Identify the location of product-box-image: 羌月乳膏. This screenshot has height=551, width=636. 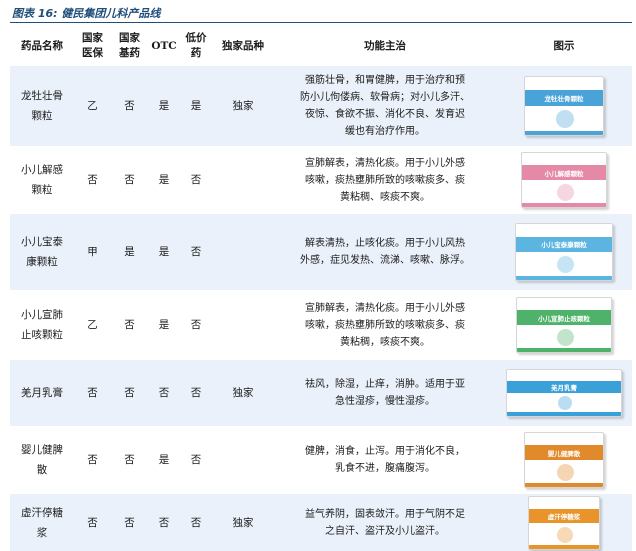
(564, 393).